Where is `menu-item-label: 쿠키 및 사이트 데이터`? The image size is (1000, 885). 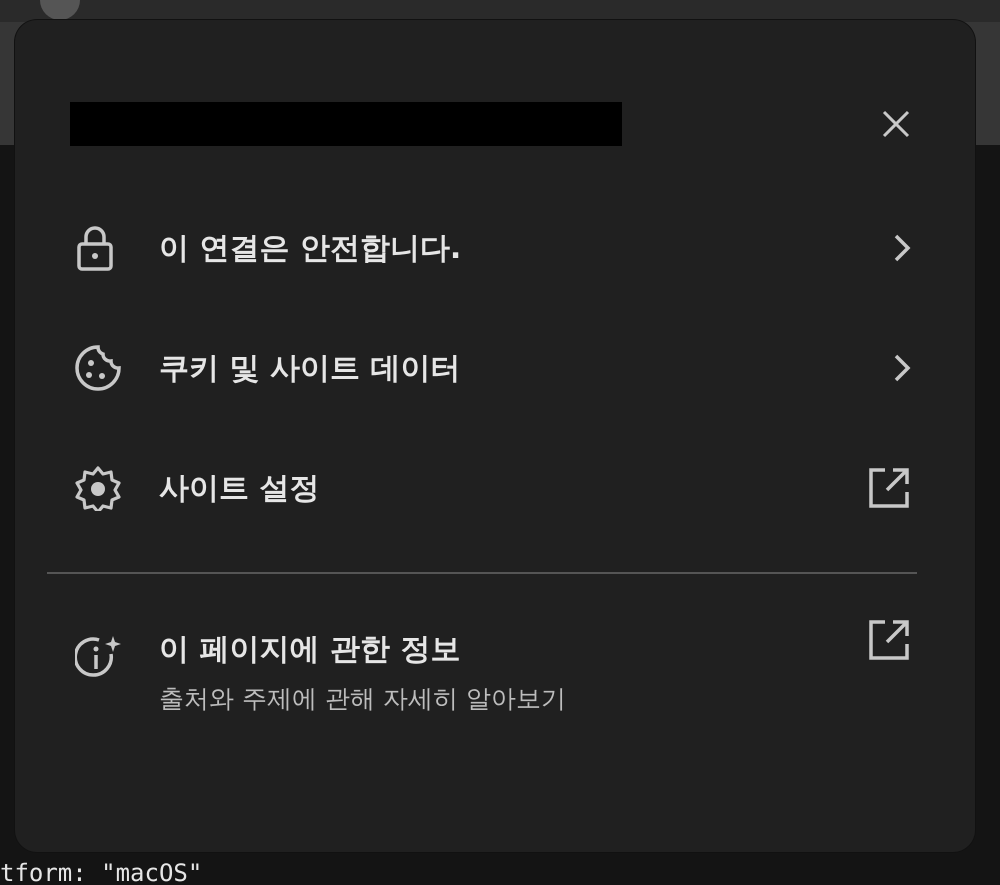
menu-item-label: 쿠키 및 사이트 데이터 is located at coordinates (310, 369).